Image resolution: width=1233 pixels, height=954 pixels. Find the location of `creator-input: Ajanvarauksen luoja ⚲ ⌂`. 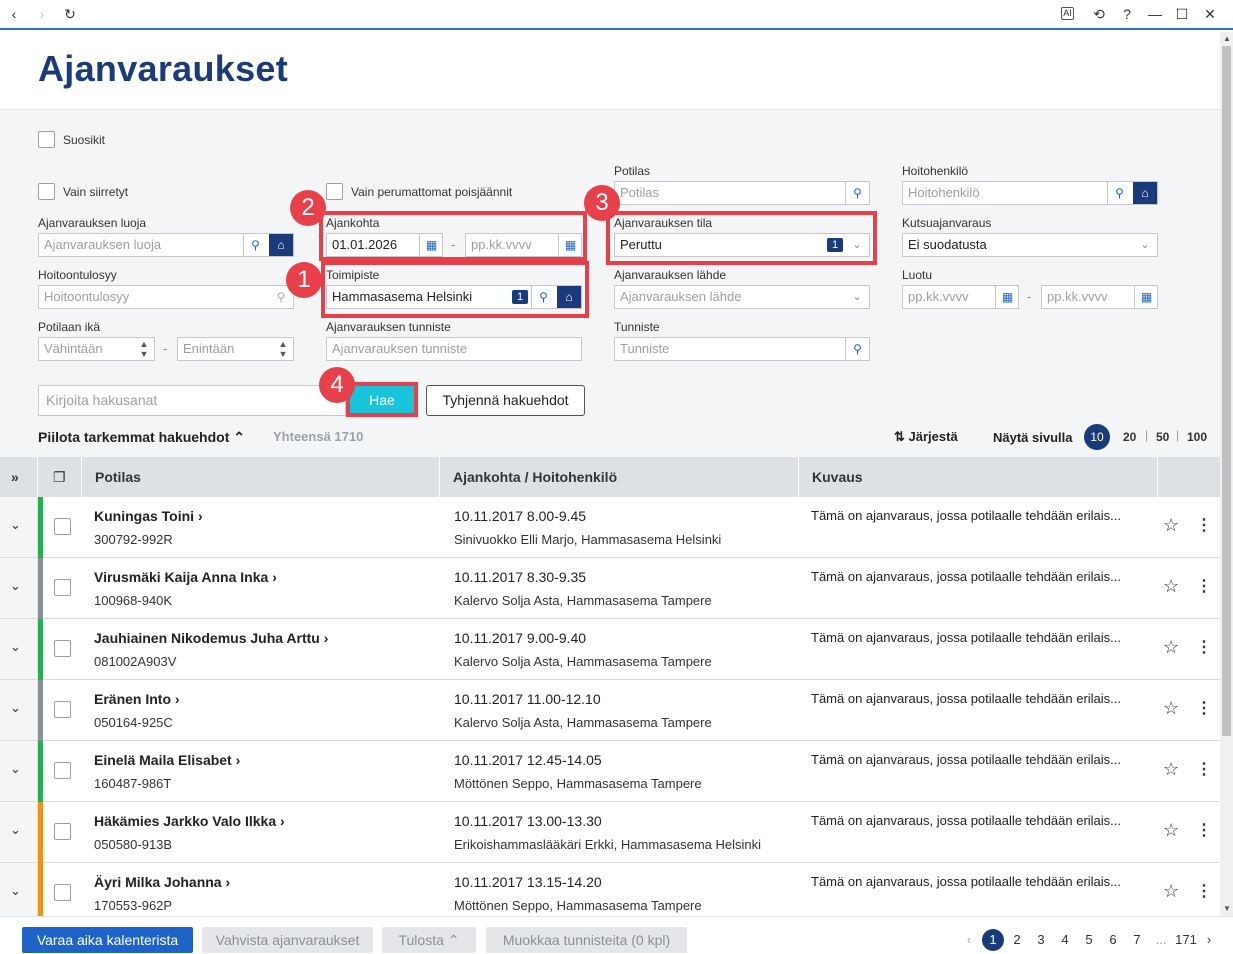

creator-input: Ajanvarauksen luoja ⚲ ⌂ is located at coordinates (166, 245).